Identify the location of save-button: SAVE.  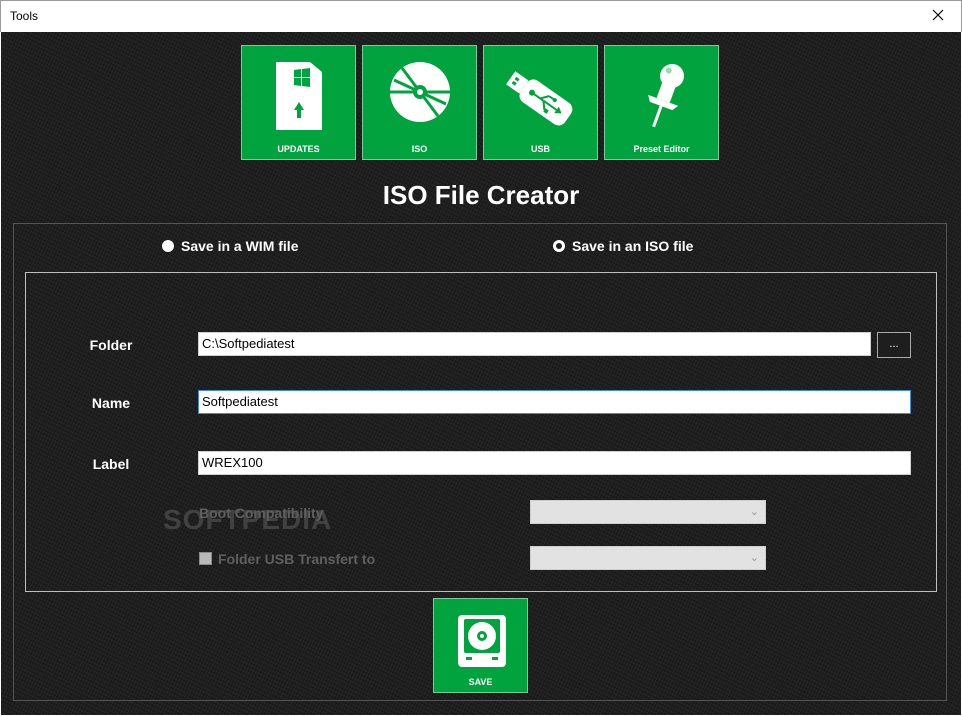
(480, 645).